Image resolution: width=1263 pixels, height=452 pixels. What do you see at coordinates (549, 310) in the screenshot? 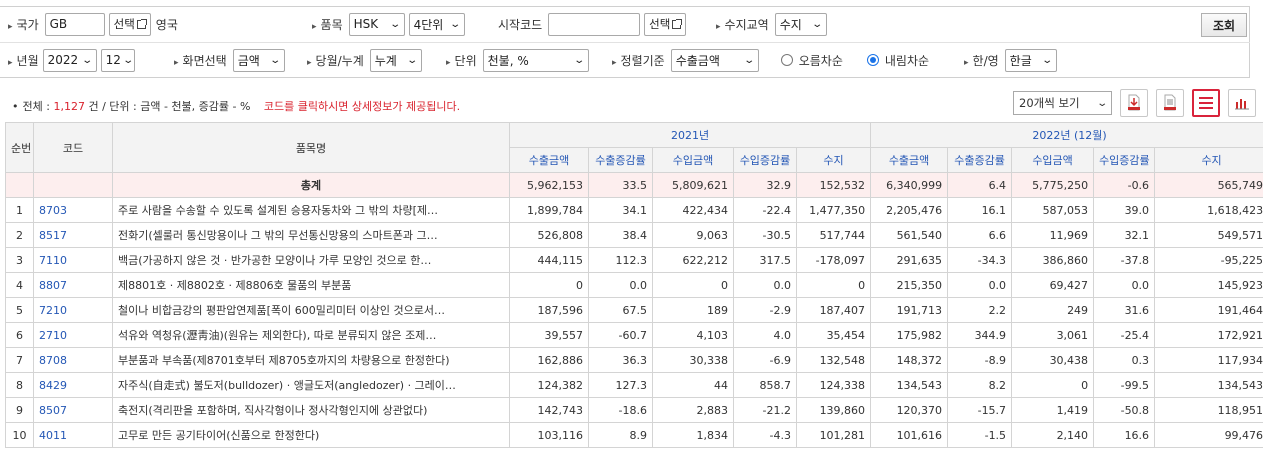
I see `y1-export-cell: 187,596` at bounding box center [549, 310].